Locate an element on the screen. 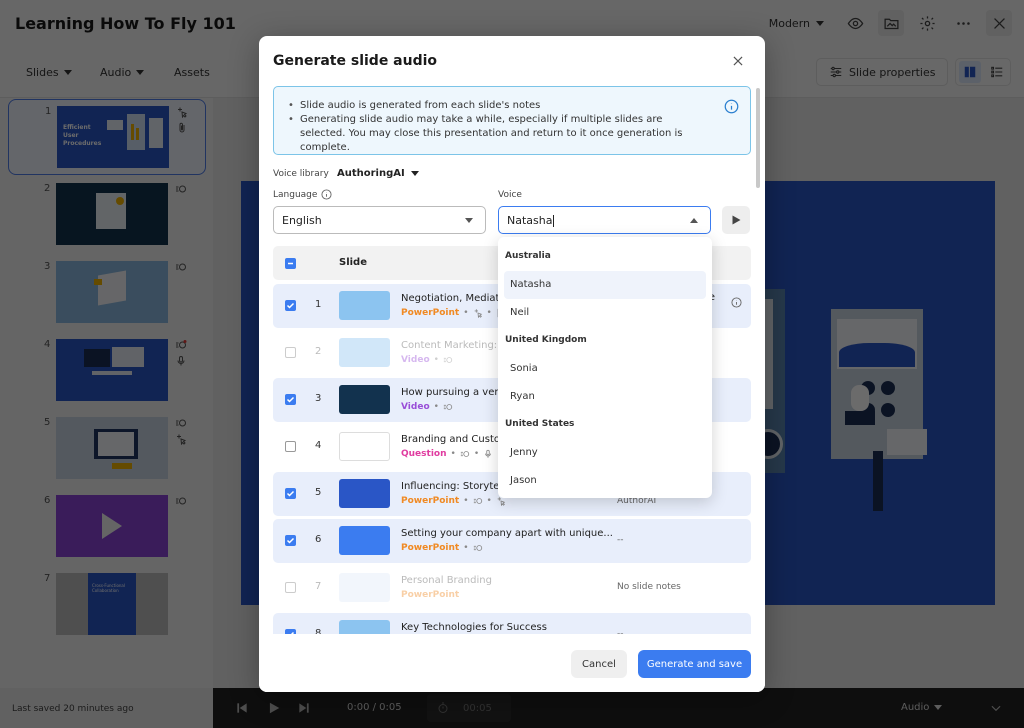  preview-voice-button is located at coordinates (736, 220).